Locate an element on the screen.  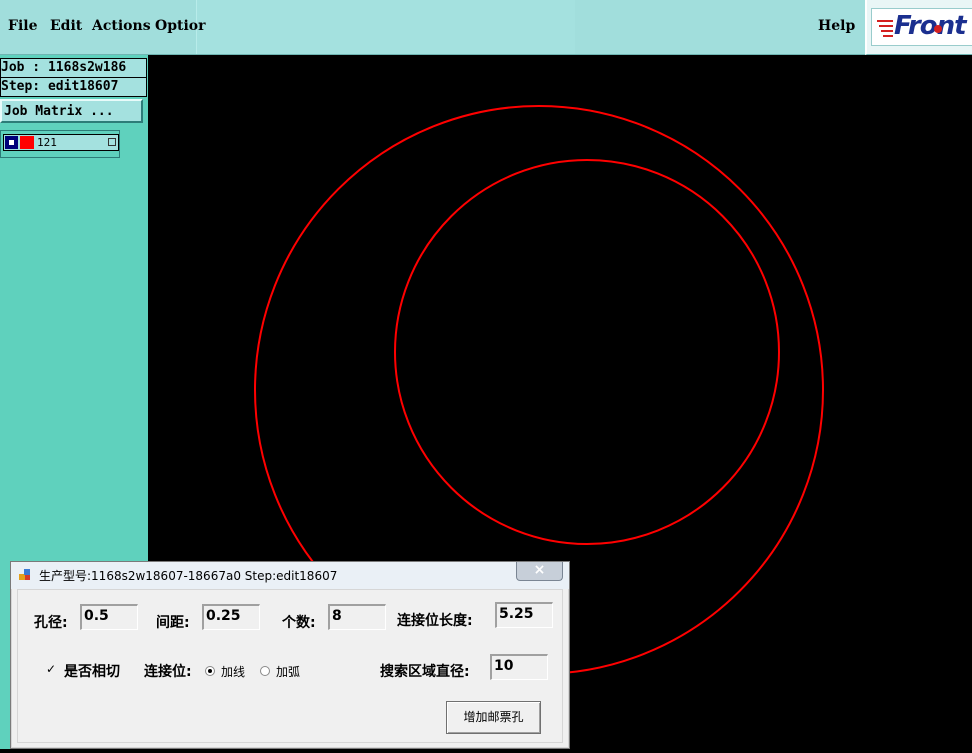
menubar-spacer is located at coordinates (385, 27).